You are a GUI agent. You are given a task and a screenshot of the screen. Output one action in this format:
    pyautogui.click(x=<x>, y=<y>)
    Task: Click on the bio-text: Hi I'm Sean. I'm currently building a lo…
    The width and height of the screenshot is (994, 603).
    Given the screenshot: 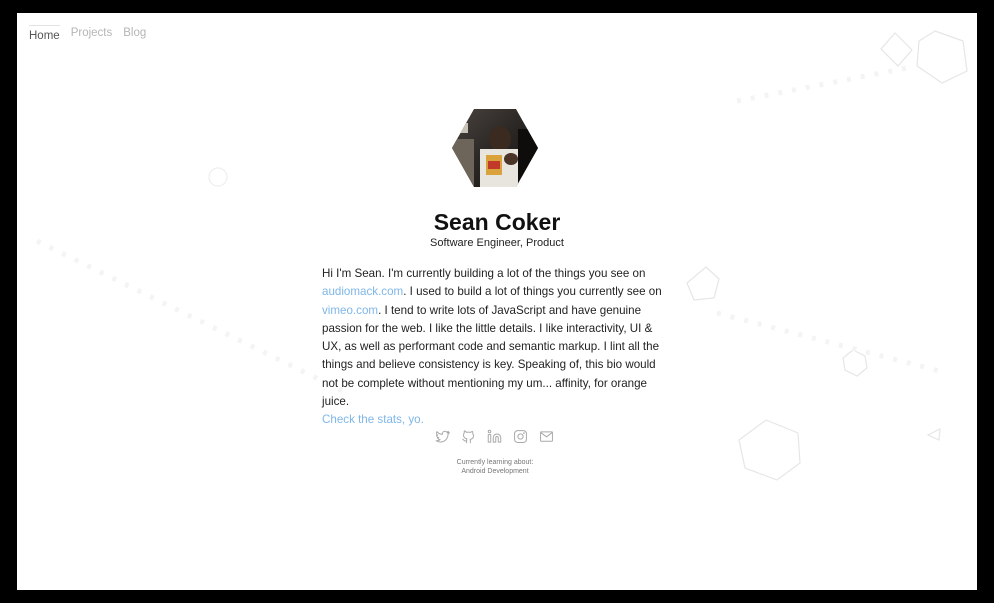 What is the action you would take?
    pyautogui.click(x=484, y=273)
    